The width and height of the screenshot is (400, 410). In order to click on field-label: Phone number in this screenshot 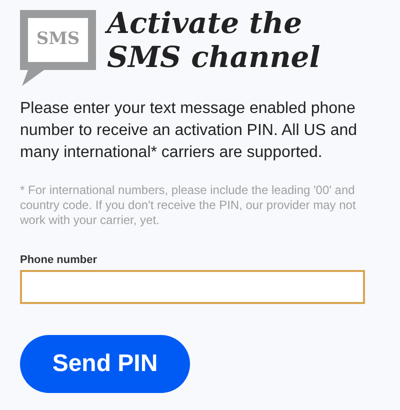, I will do `click(59, 260)`.